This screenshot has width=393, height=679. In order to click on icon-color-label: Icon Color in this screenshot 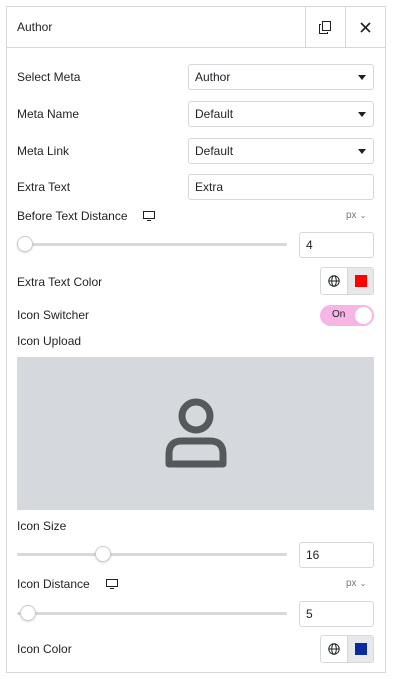, I will do `click(44, 649)`.